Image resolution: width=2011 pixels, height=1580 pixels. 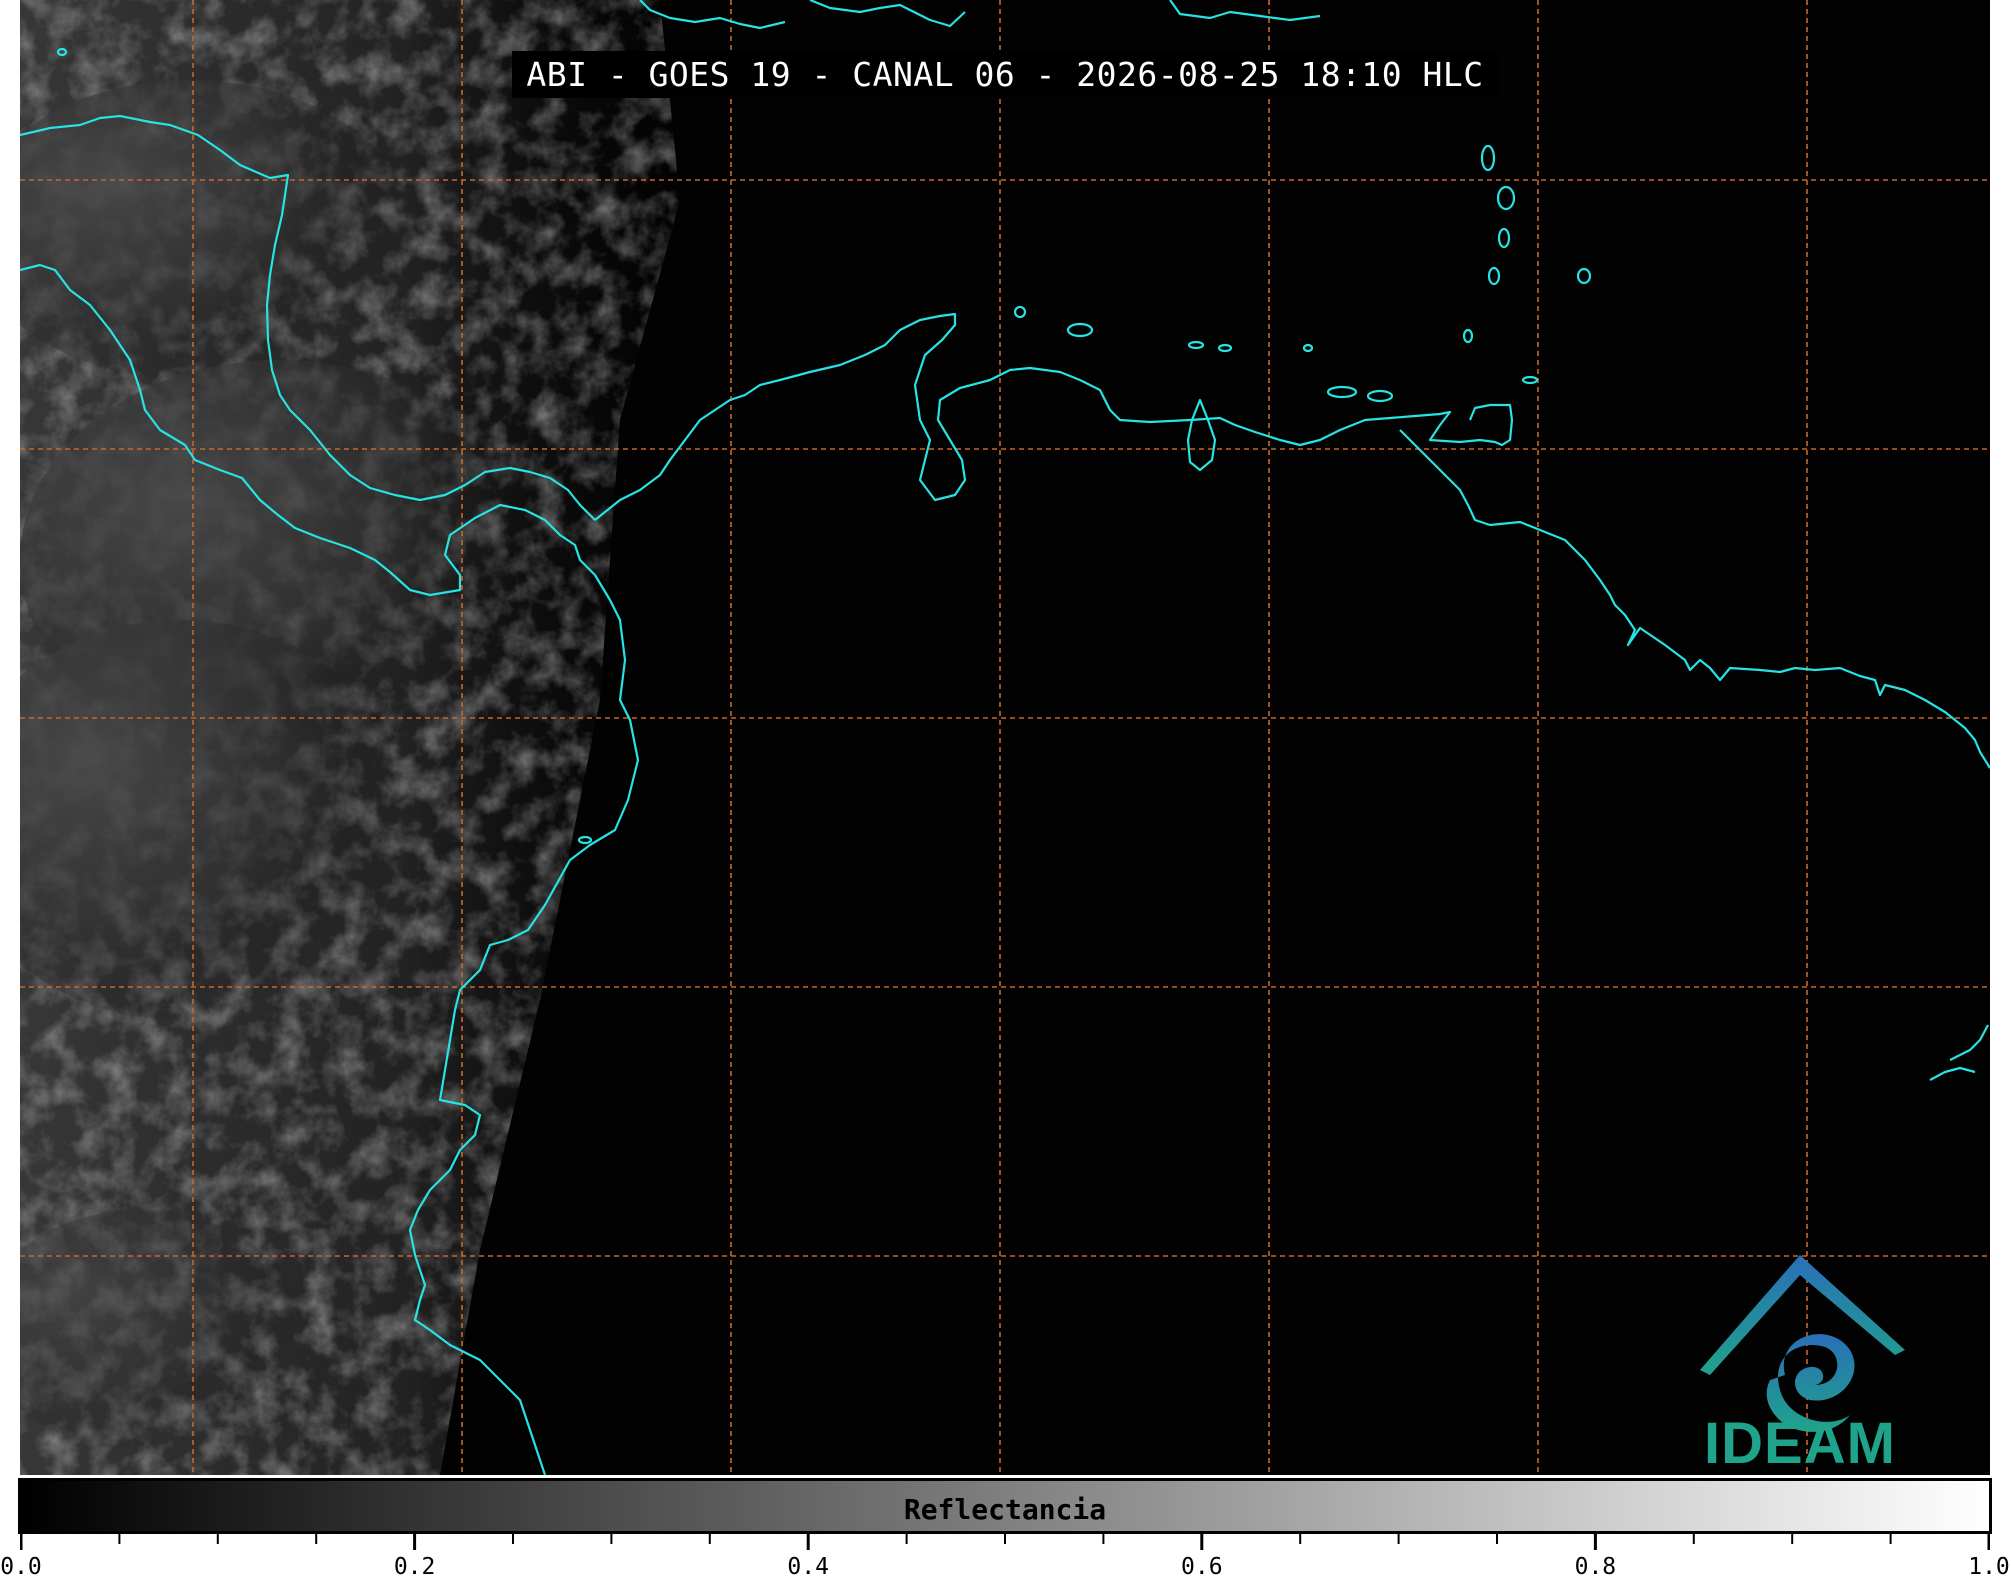 What do you see at coordinates (1595, 1567) in the screenshot?
I see `tick-label: 0.8` at bounding box center [1595, 1567].